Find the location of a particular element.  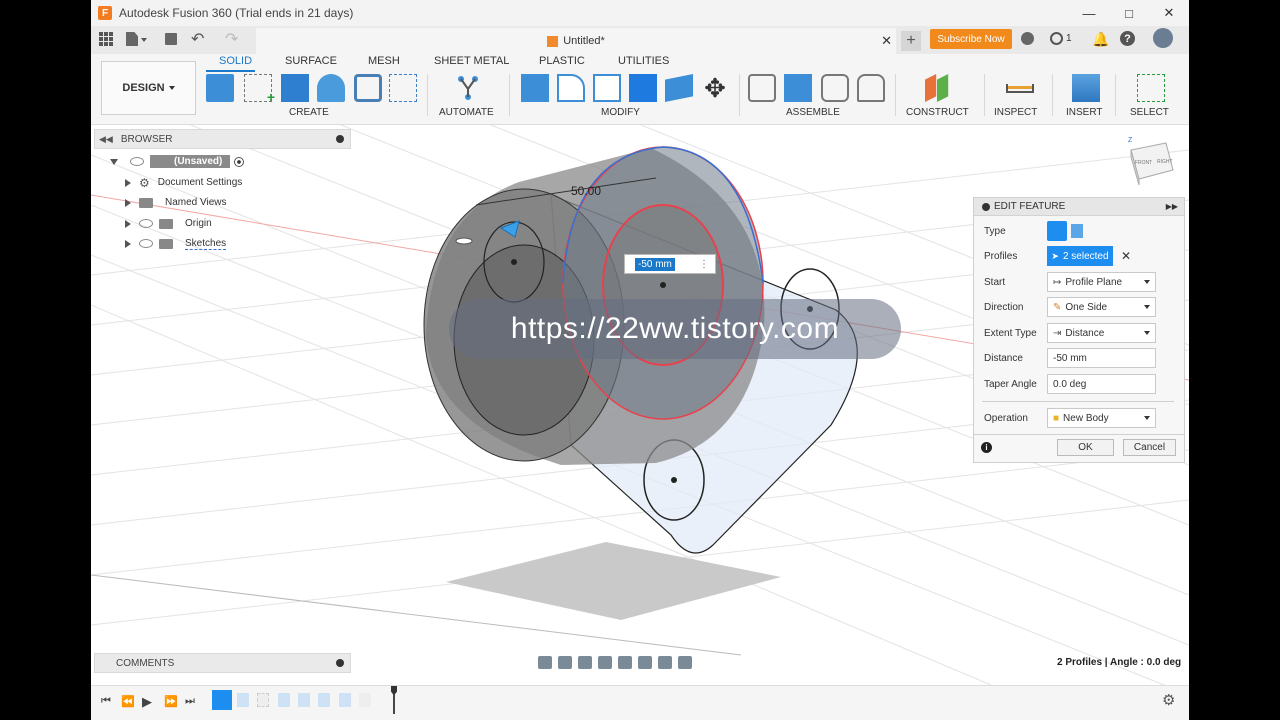

extent-type-select: ⇥ Distance is located at coordinates (1101, 333).